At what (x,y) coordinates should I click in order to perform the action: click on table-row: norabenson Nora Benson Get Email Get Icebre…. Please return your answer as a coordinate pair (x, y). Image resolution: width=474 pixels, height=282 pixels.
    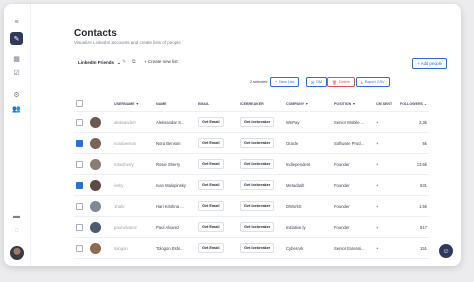
    Looking at the image, I should click on (251, 143).